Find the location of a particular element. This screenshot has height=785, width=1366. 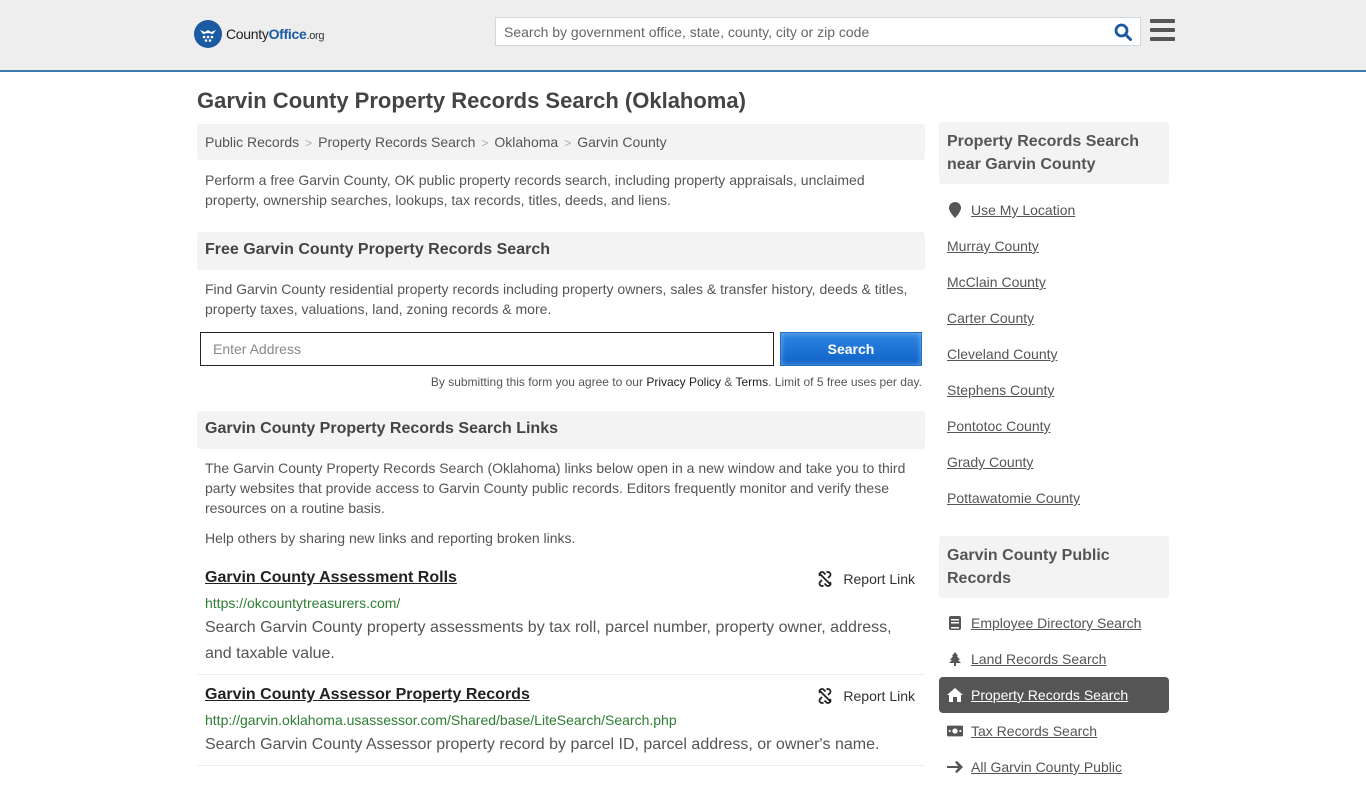

eagle-logo-icon is located at coordinates (208, 34).